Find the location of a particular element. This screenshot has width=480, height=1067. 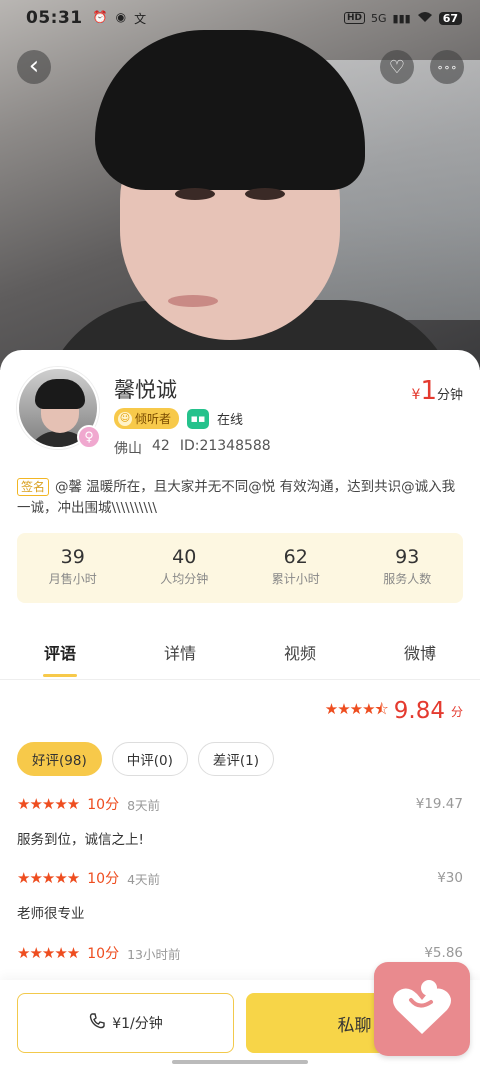

review-amount: ¥5.86 is located at coordinates (443, 953).